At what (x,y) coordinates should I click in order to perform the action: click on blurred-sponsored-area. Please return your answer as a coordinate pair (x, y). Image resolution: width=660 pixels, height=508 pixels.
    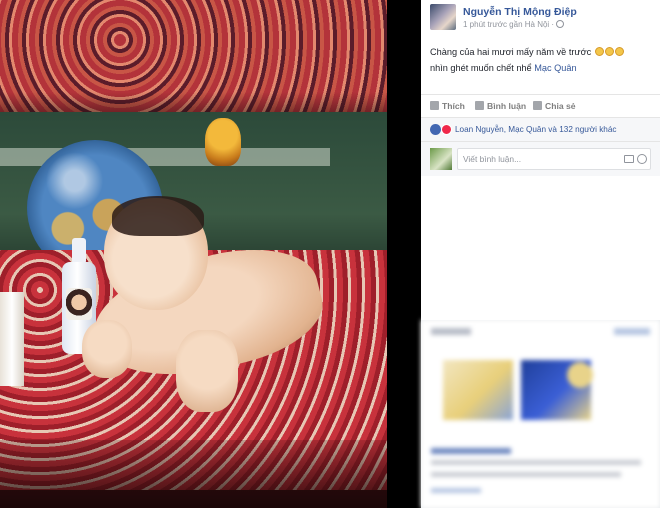
    Looking at the image, I should click on (540, 414).